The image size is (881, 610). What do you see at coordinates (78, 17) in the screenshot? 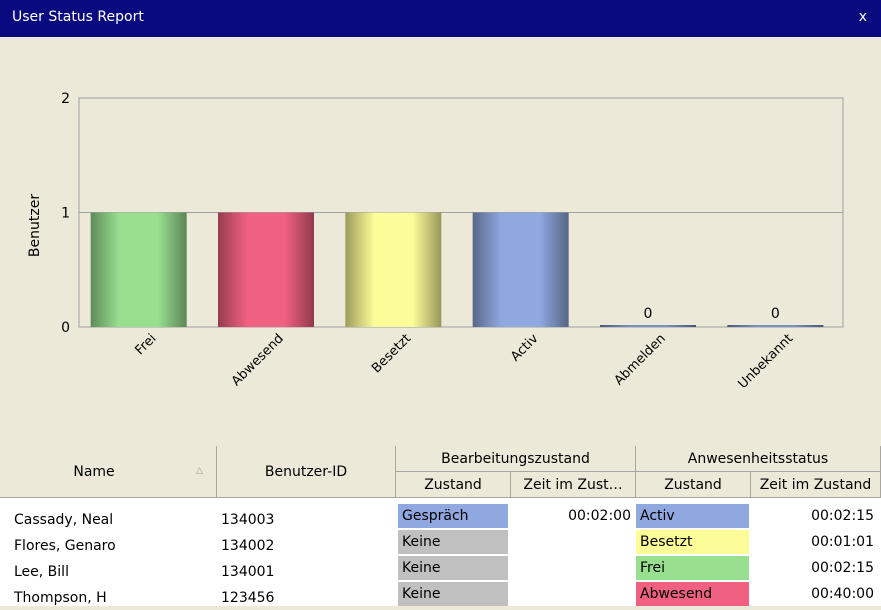
I see `window-title: User Status Report` at bounding box center [78, 17].